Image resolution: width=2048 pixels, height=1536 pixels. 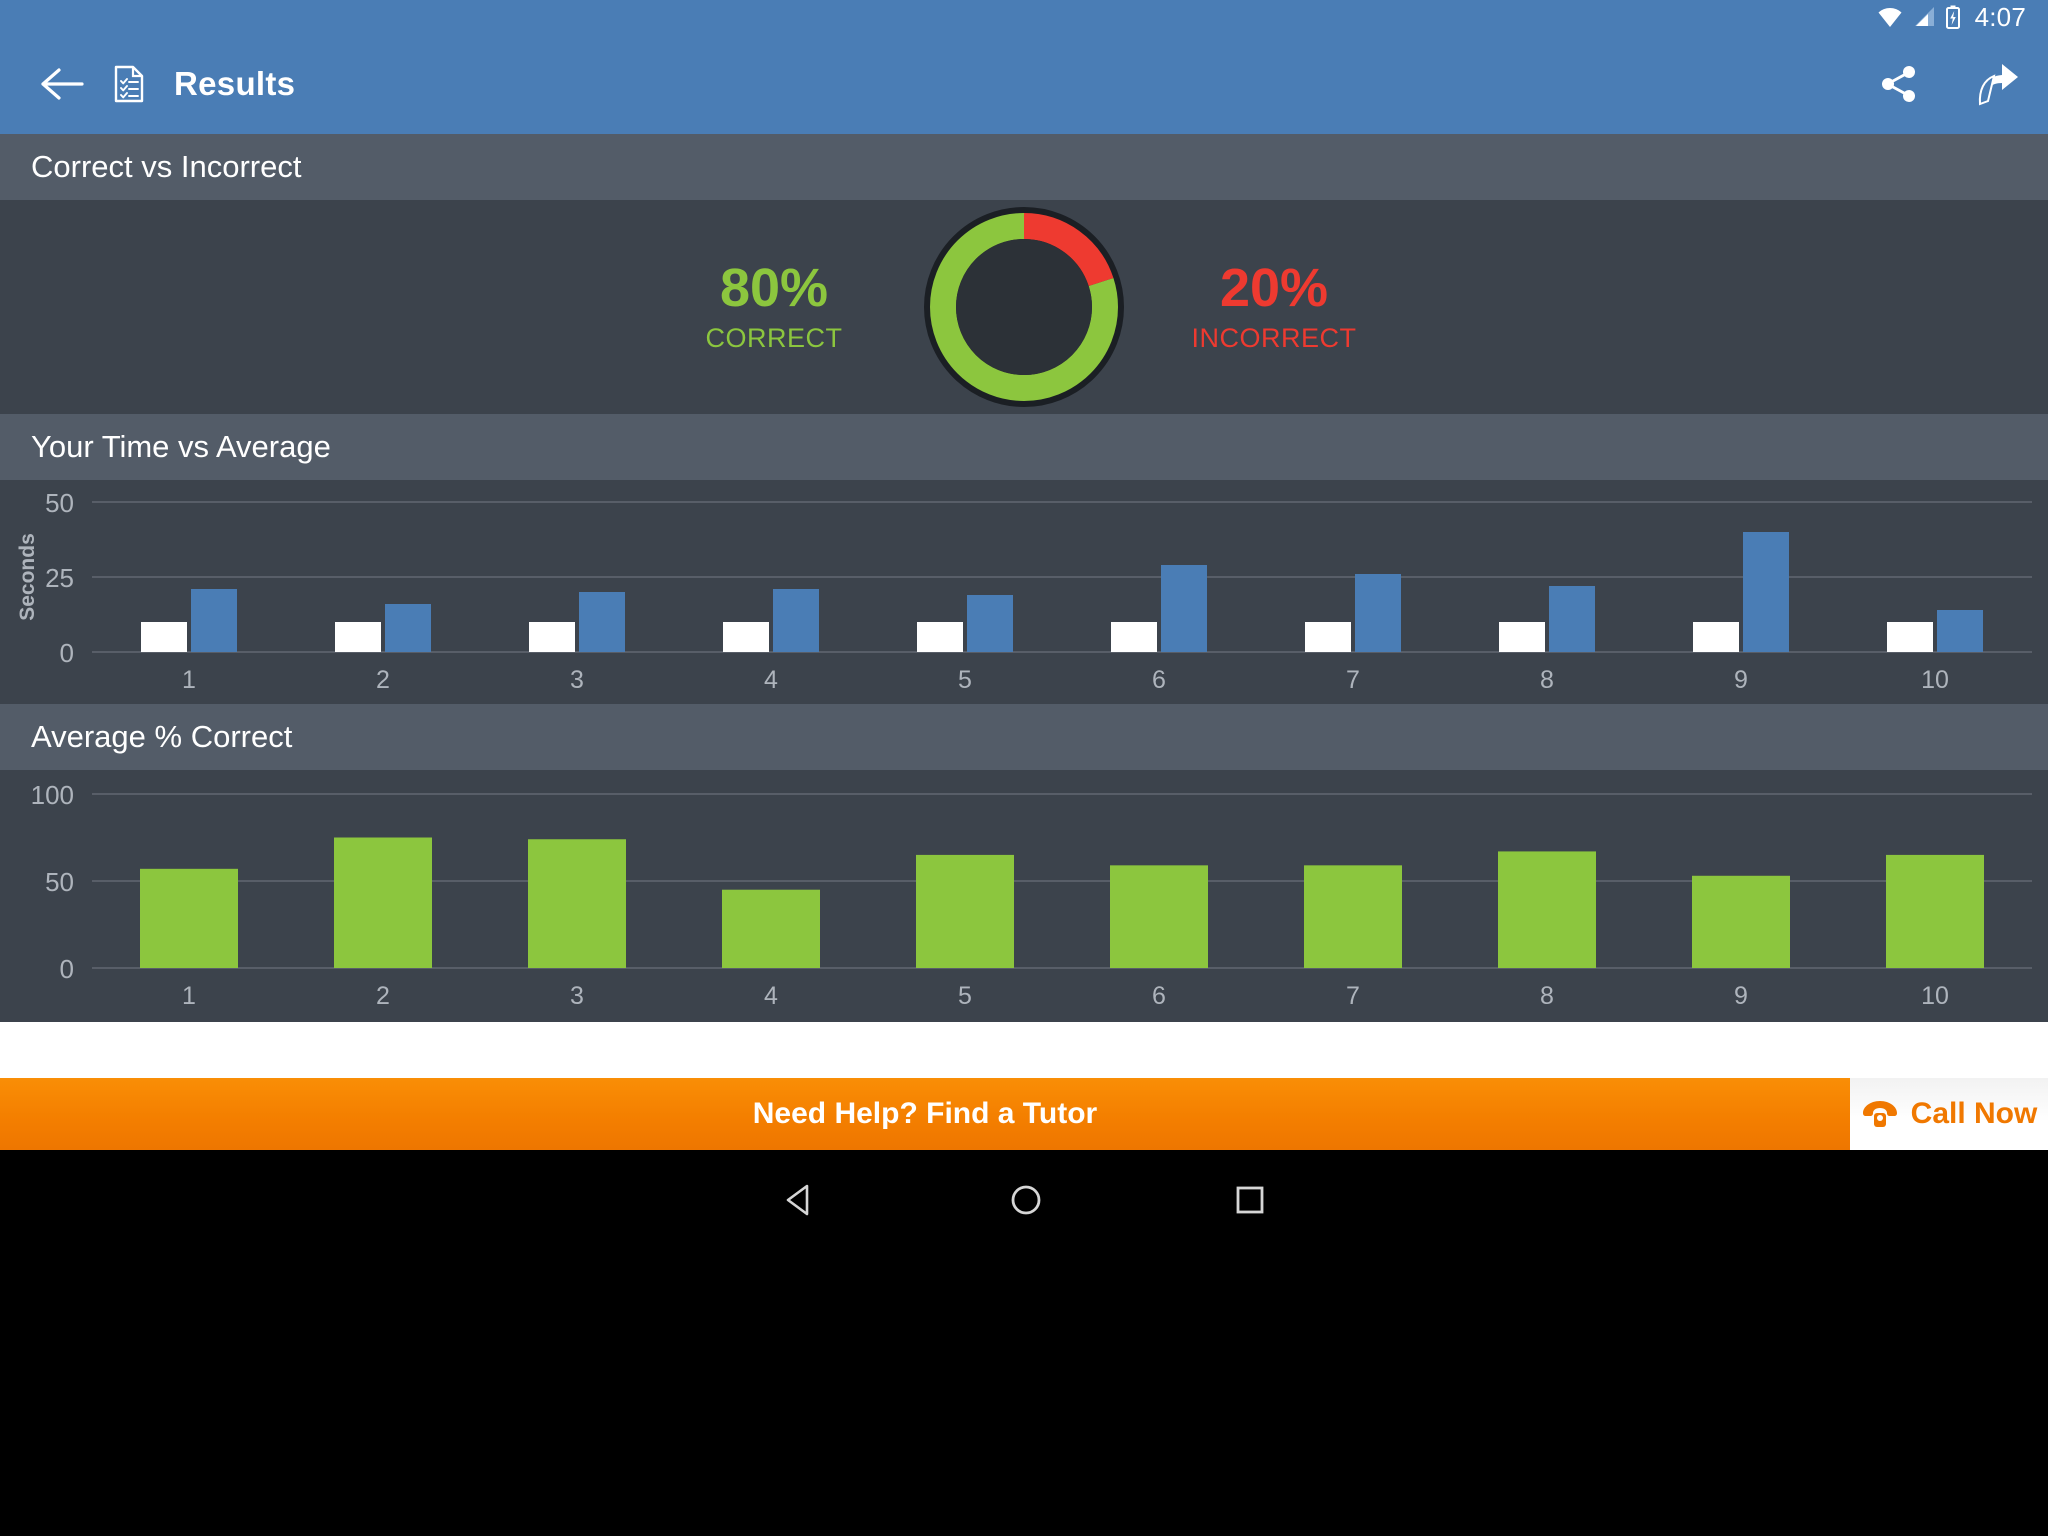 What do you see at coordinates (1274, 337) in the screenshot?
I see `incorrect-label: INCORRECT` at bounding box center [1274, 337].